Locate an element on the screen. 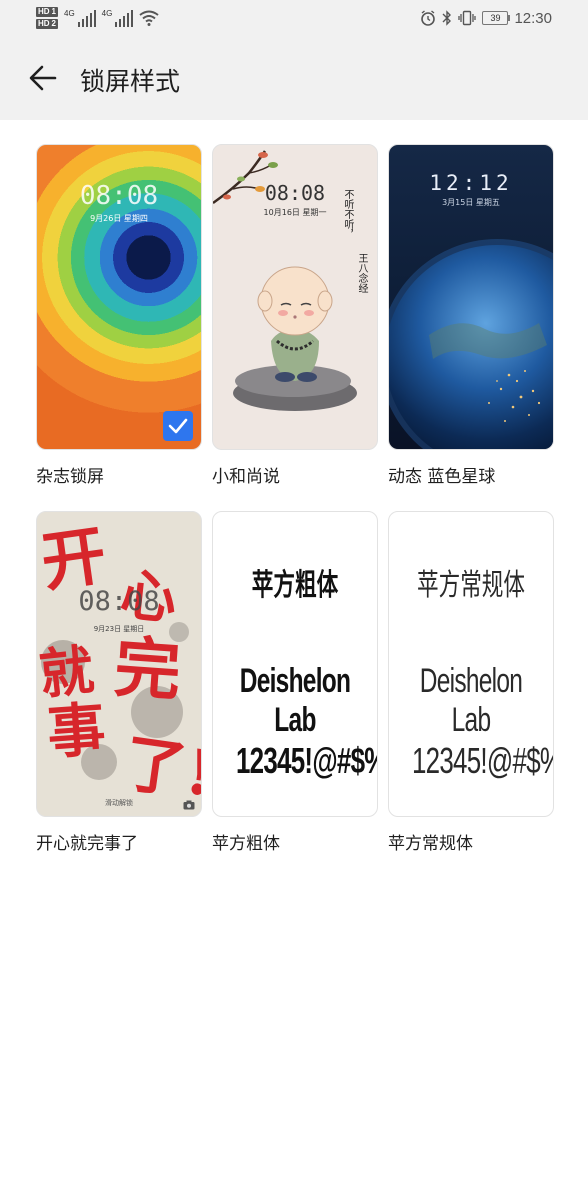 This screenshot has height=1200, width=588. style-label-blue-planet: 动态 蓝色星球 is located at coordinates (441, 474).